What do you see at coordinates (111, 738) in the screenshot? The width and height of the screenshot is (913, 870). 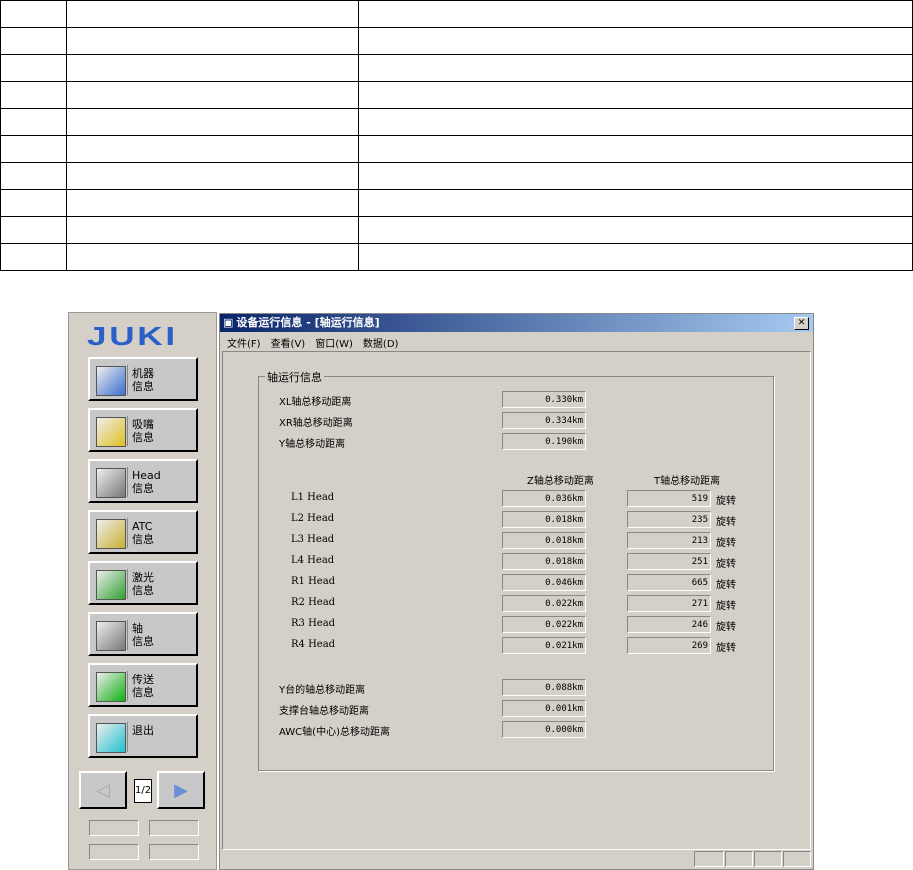 I see `exit-door-icon` at bounding box center [111, 738].